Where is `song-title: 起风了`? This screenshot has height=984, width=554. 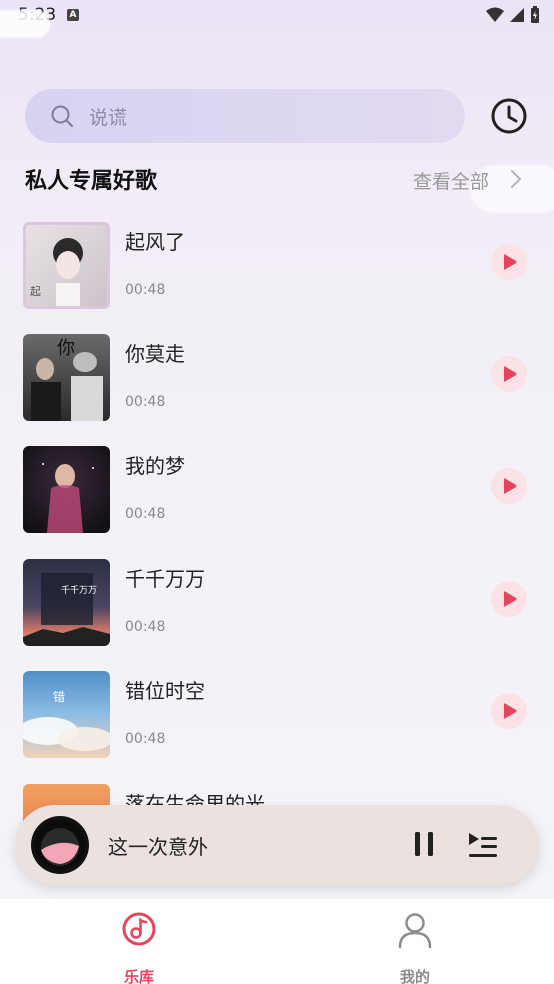
song-title: 起风了 is located at coordinates (155, 242).